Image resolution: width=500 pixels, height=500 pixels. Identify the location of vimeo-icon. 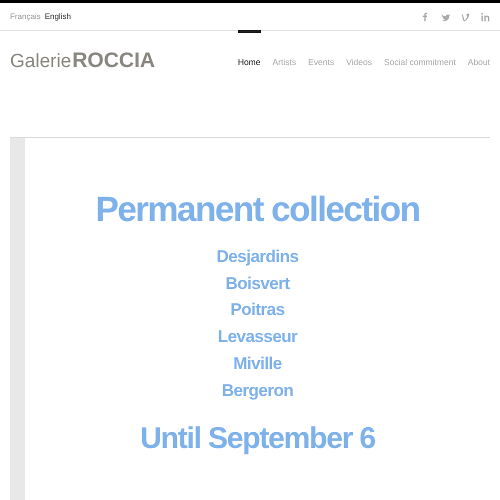
(465, 16).